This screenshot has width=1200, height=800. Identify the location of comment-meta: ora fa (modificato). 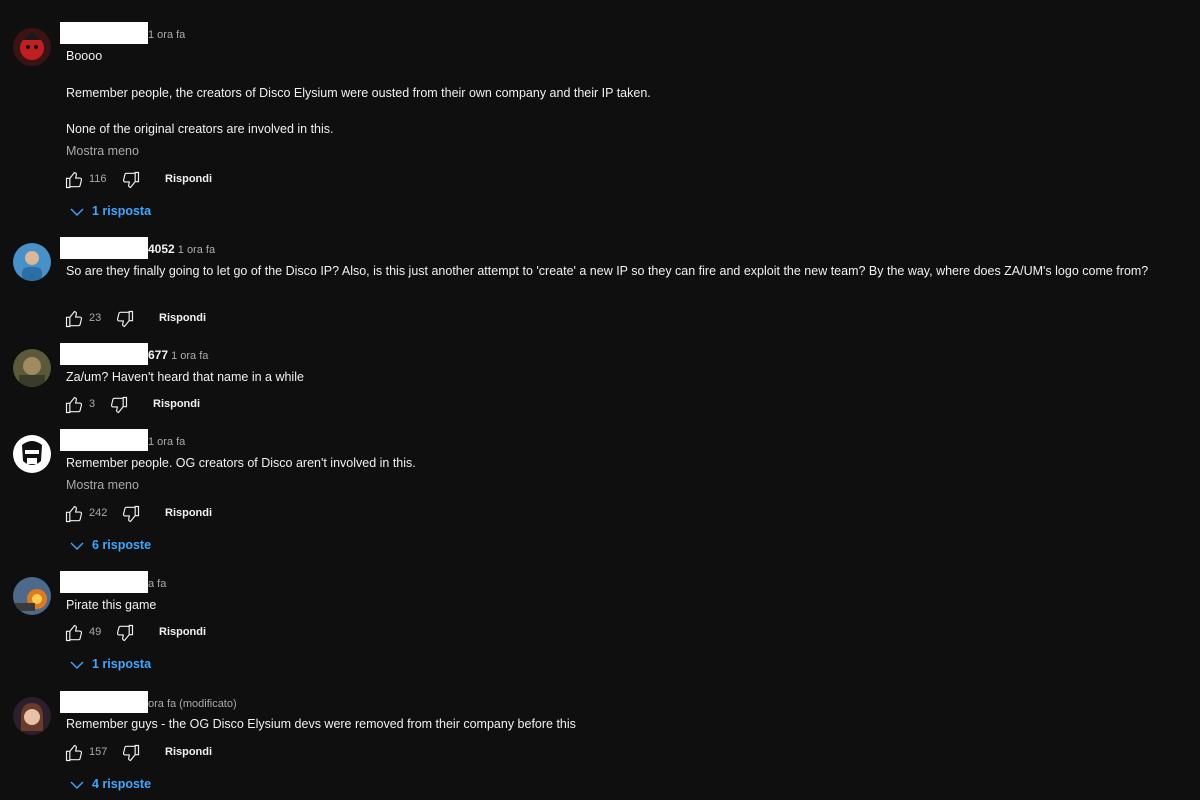
(192, 703).